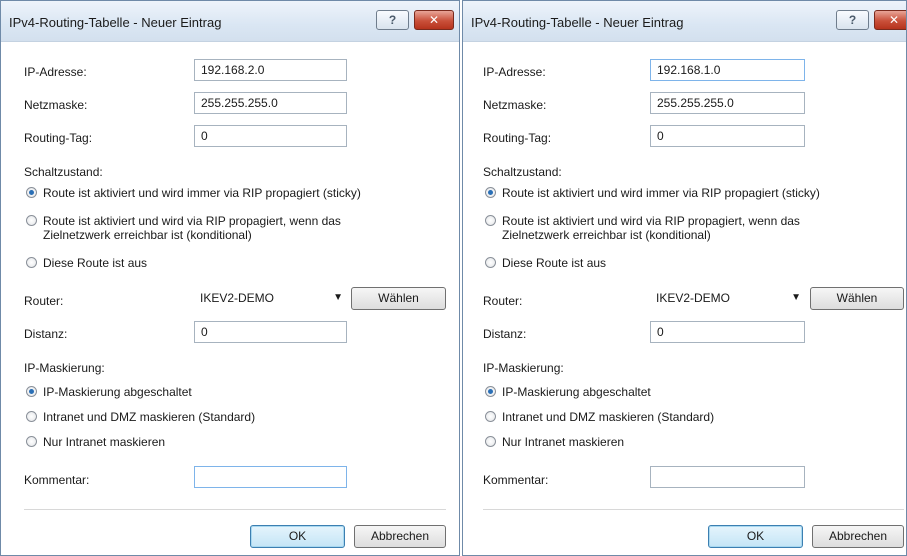 This screenshot has height=556, width=907. I want to click on ip-address-input: 192.168.2.0, so click(270, 70).